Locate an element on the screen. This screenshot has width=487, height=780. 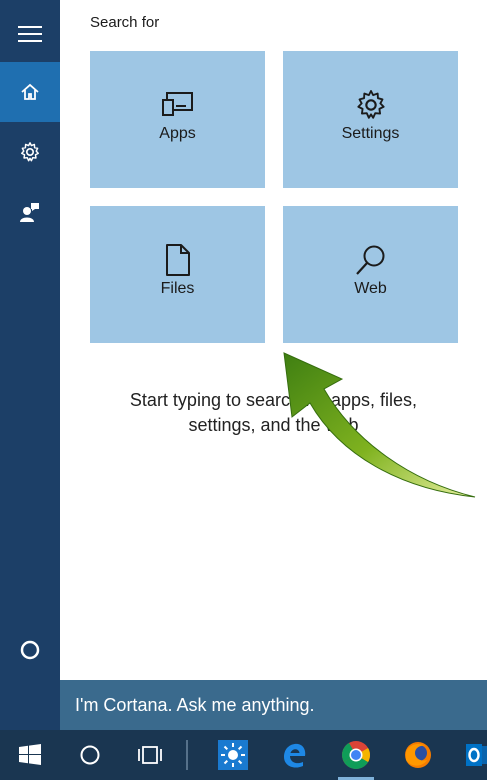
cortana-search-box: I'm Cortana. Ask me anything. is located at coordinates (273, 705).